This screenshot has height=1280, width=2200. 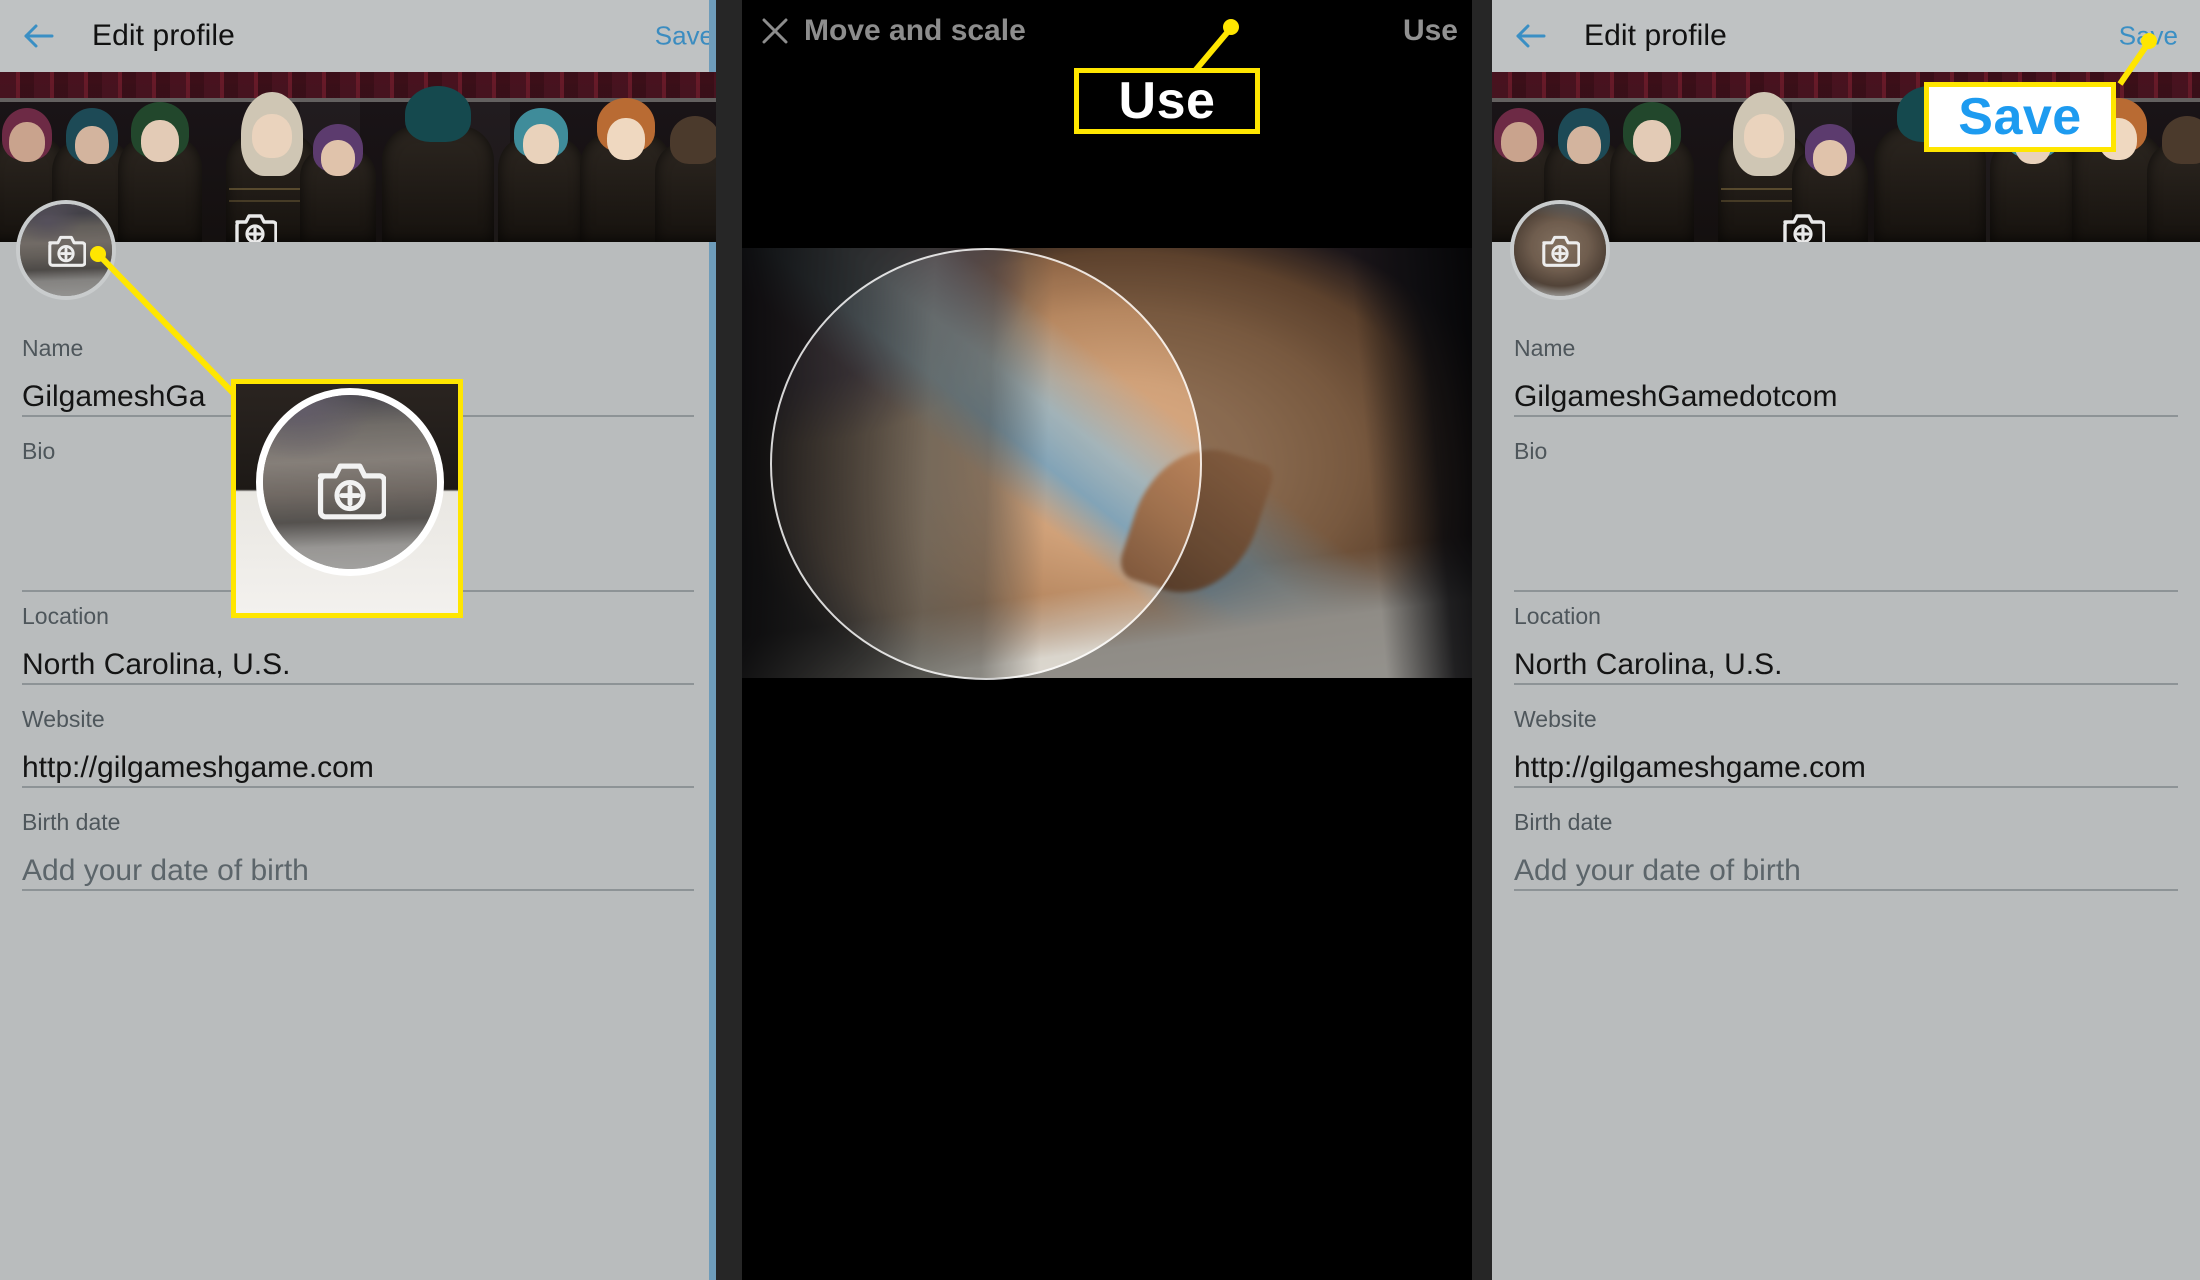 I want to click on field-location: Location North Carolina, U.S., so click(x=1846, y=644).